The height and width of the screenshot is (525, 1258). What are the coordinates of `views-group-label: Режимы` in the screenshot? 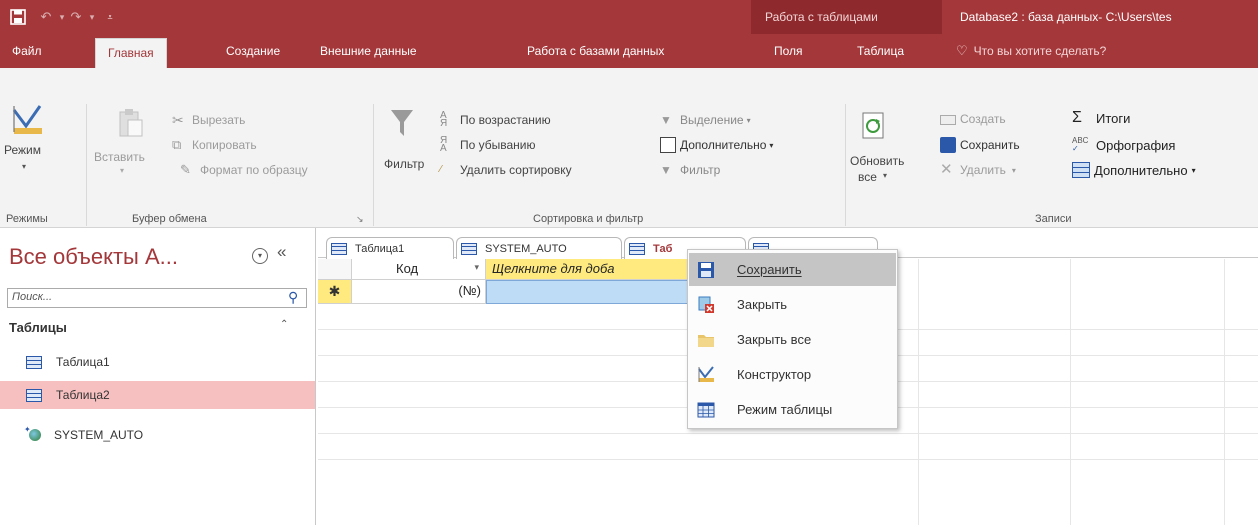 It's located at (27, 219).